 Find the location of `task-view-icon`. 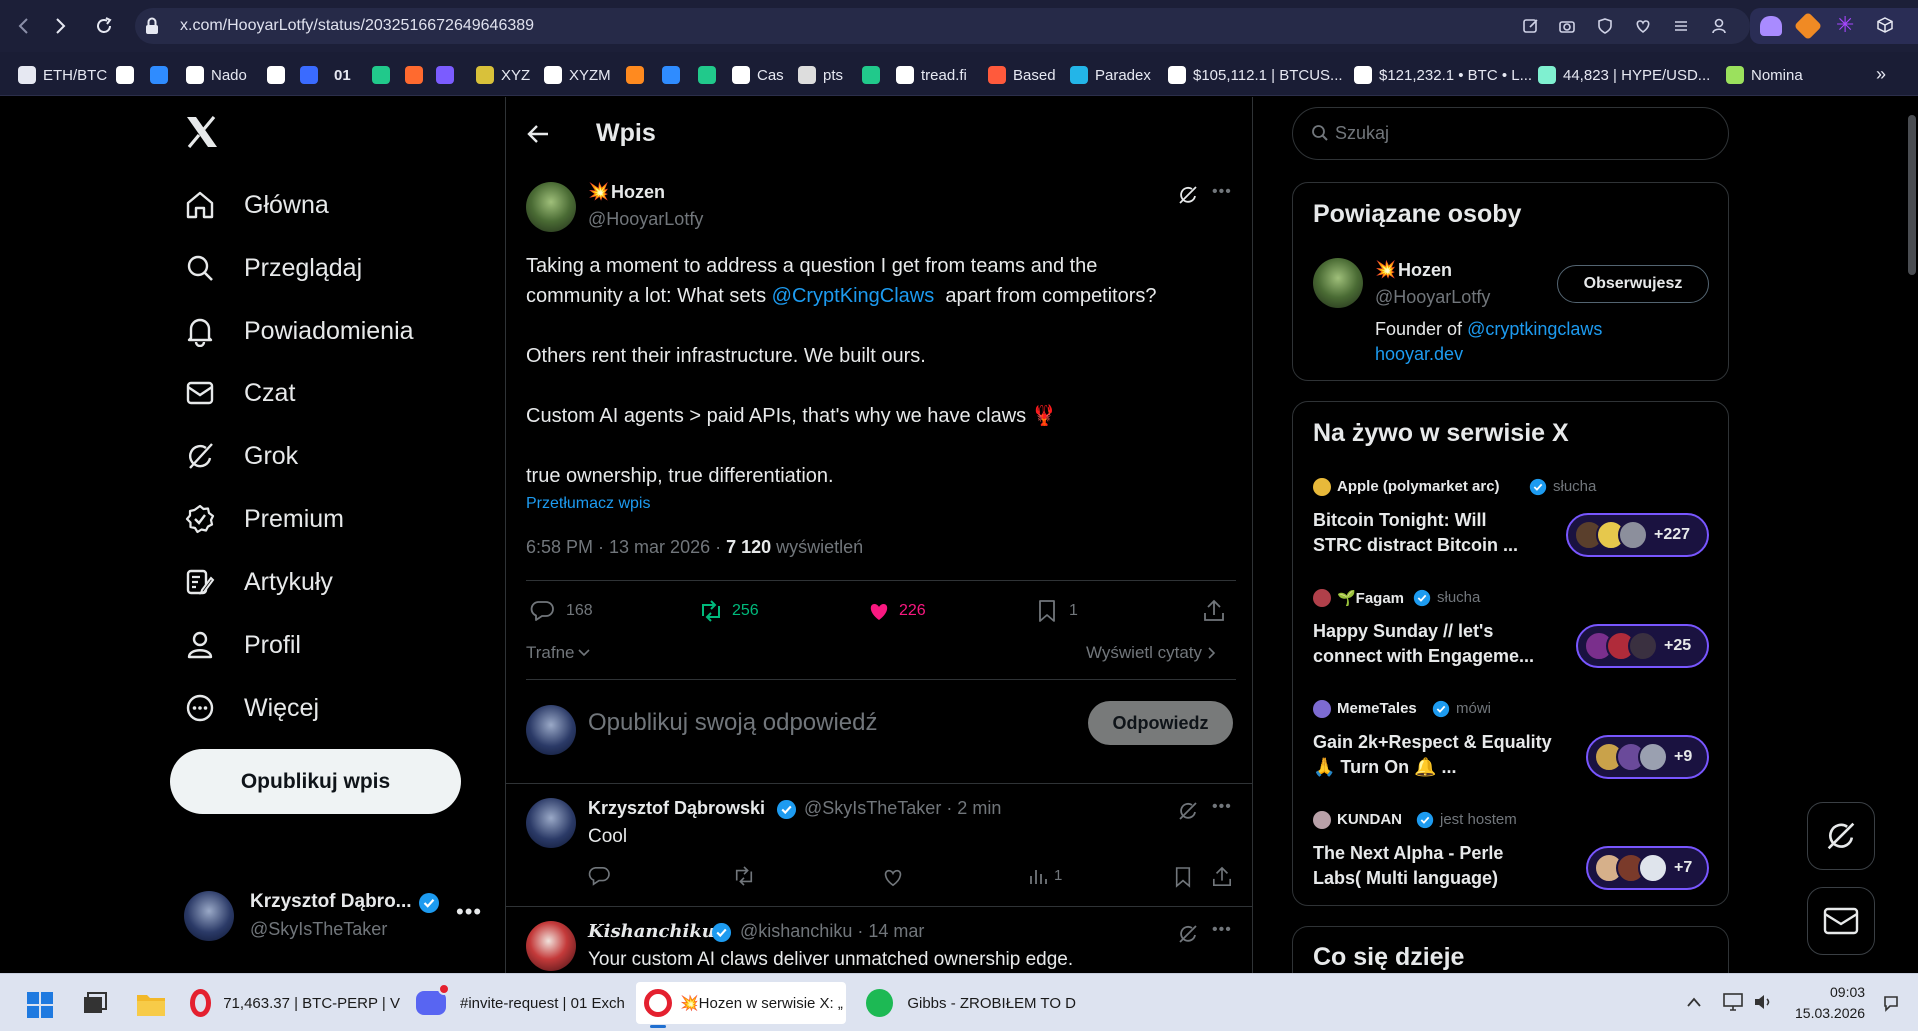

task-view-icon is located at coordinates (95, 1004).